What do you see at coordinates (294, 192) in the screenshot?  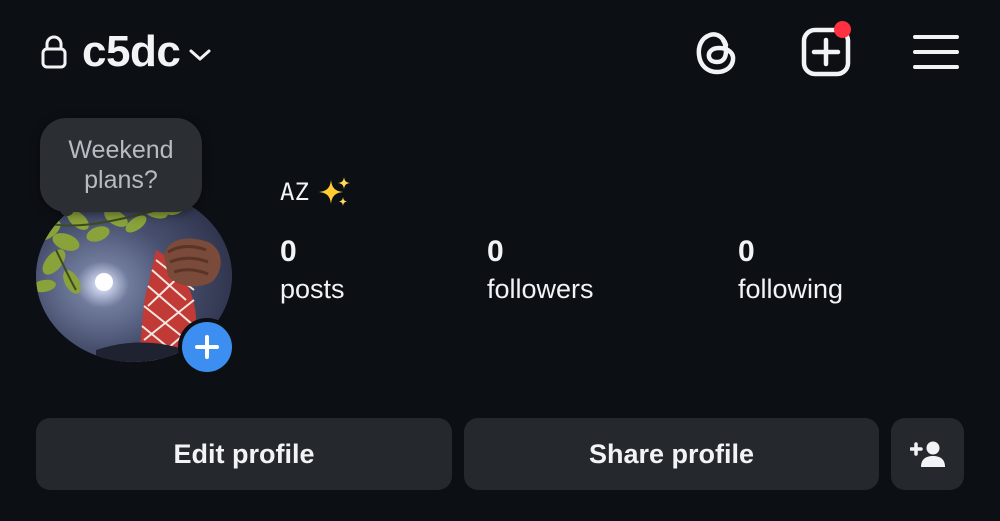 I see `display-name-text: AZ` at bounding box center [294, 192].